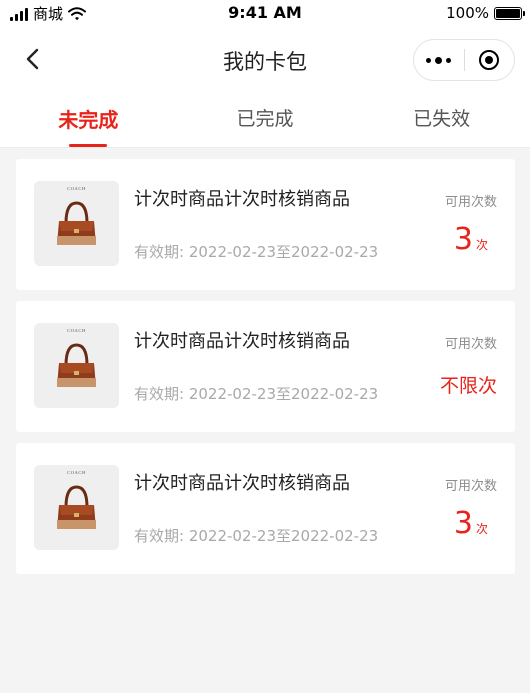 The image size is (530, 693). What do you see at coordinates (88, 145) in the screenshot?
I see `tab-active-indicator` at bounding box center [88, 145].